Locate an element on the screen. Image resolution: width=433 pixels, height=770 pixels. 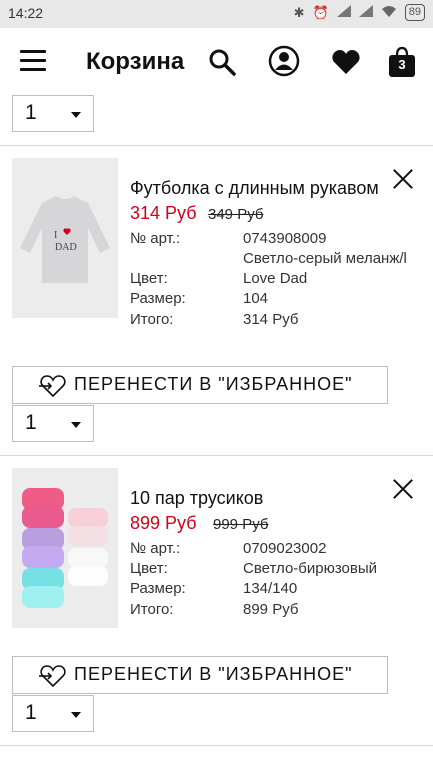
detail-value: 314 Руб is located at coordinates (271, 319).